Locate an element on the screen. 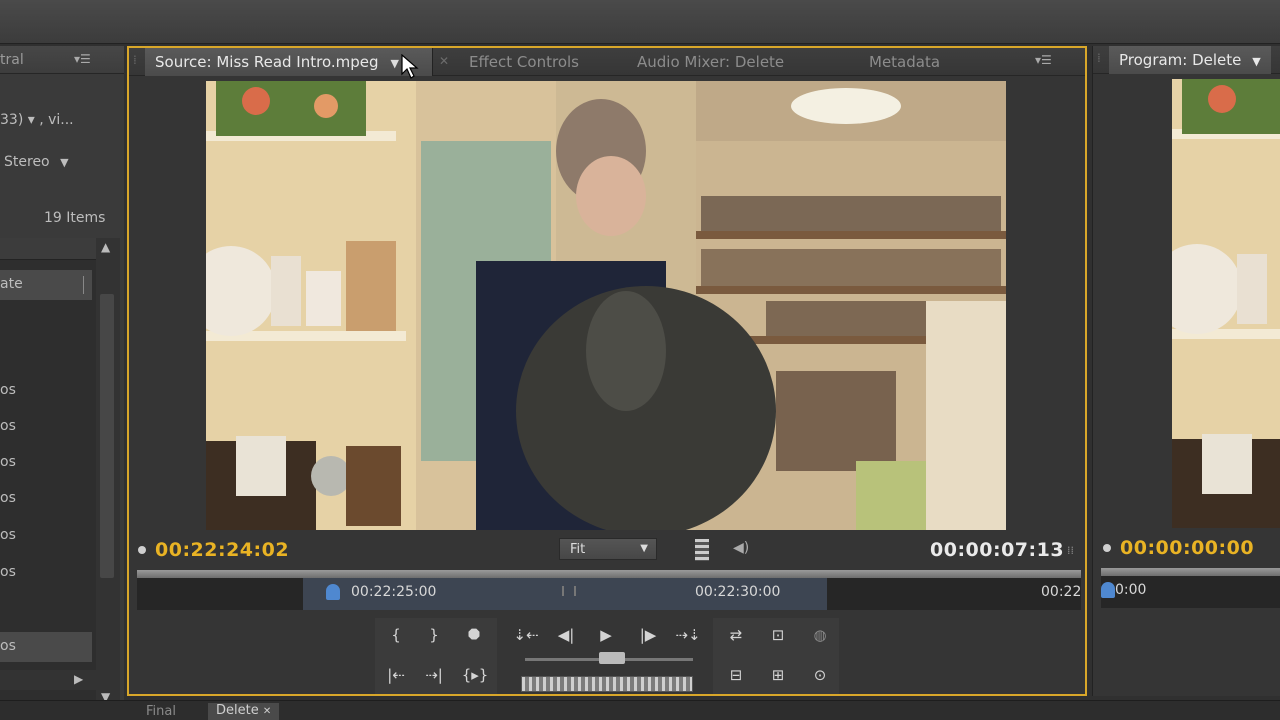  scroll-thumb is located at coordinates (107, 436).